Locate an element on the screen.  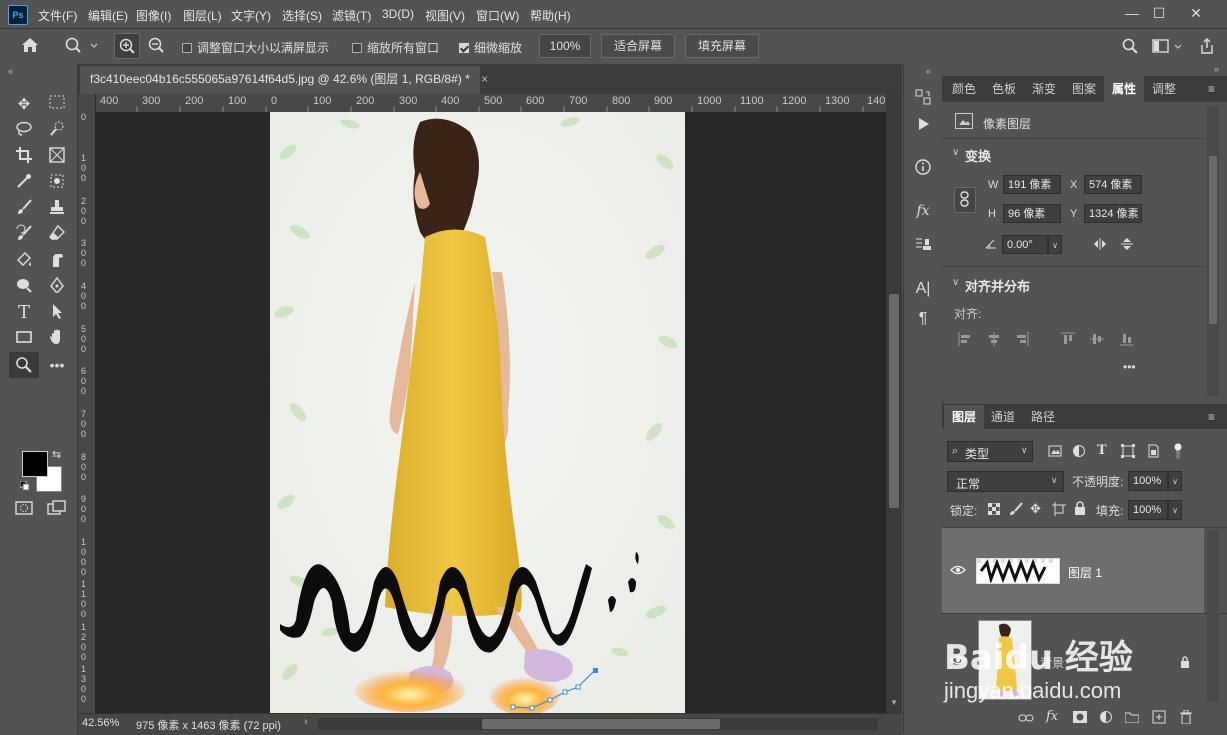
more-options-icon: ••• is located at coordinates (1129, 367).